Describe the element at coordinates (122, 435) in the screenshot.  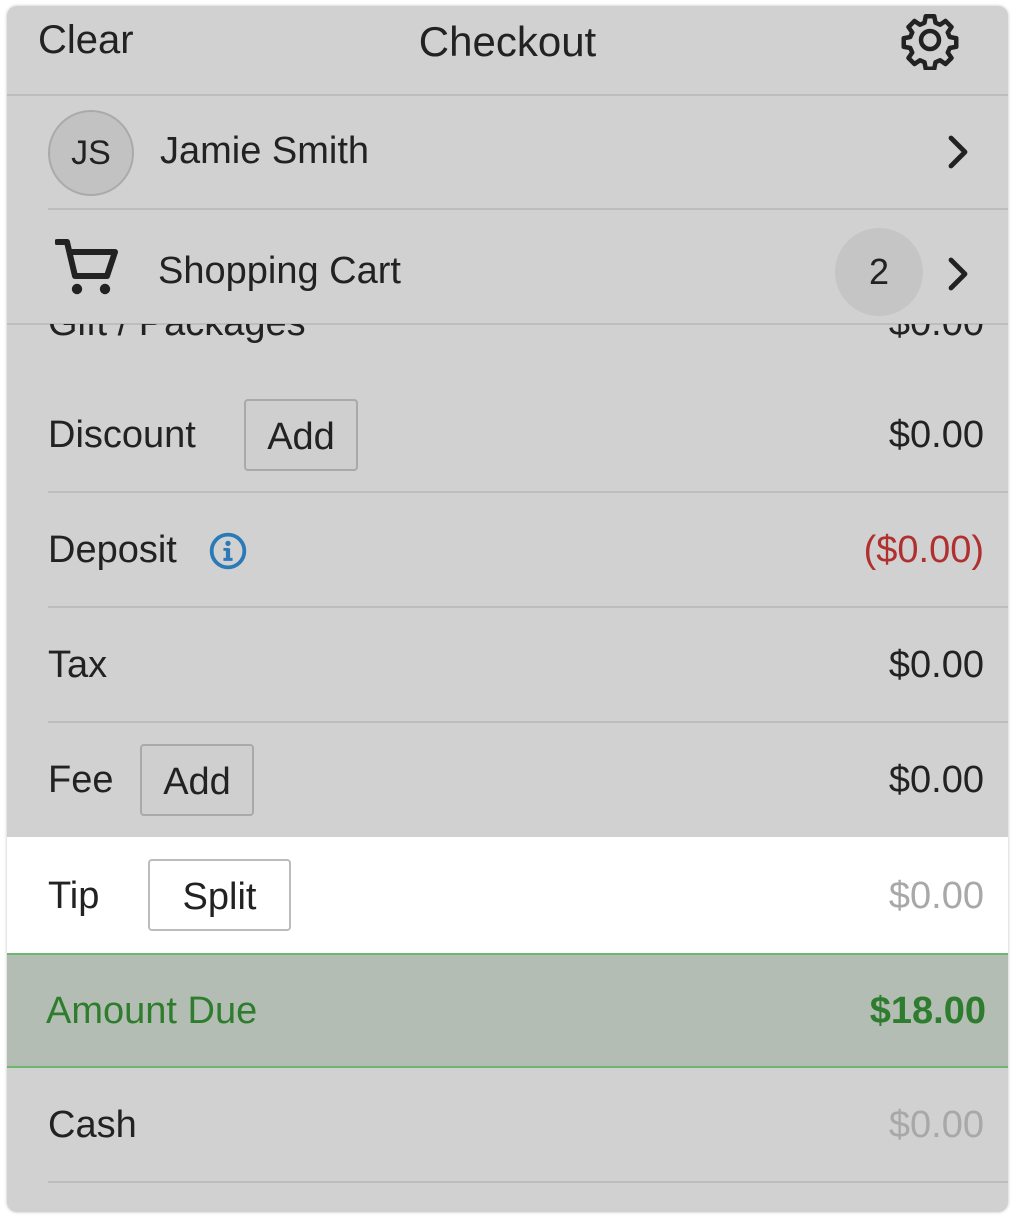
I see `discount-label: Discount` at that location.